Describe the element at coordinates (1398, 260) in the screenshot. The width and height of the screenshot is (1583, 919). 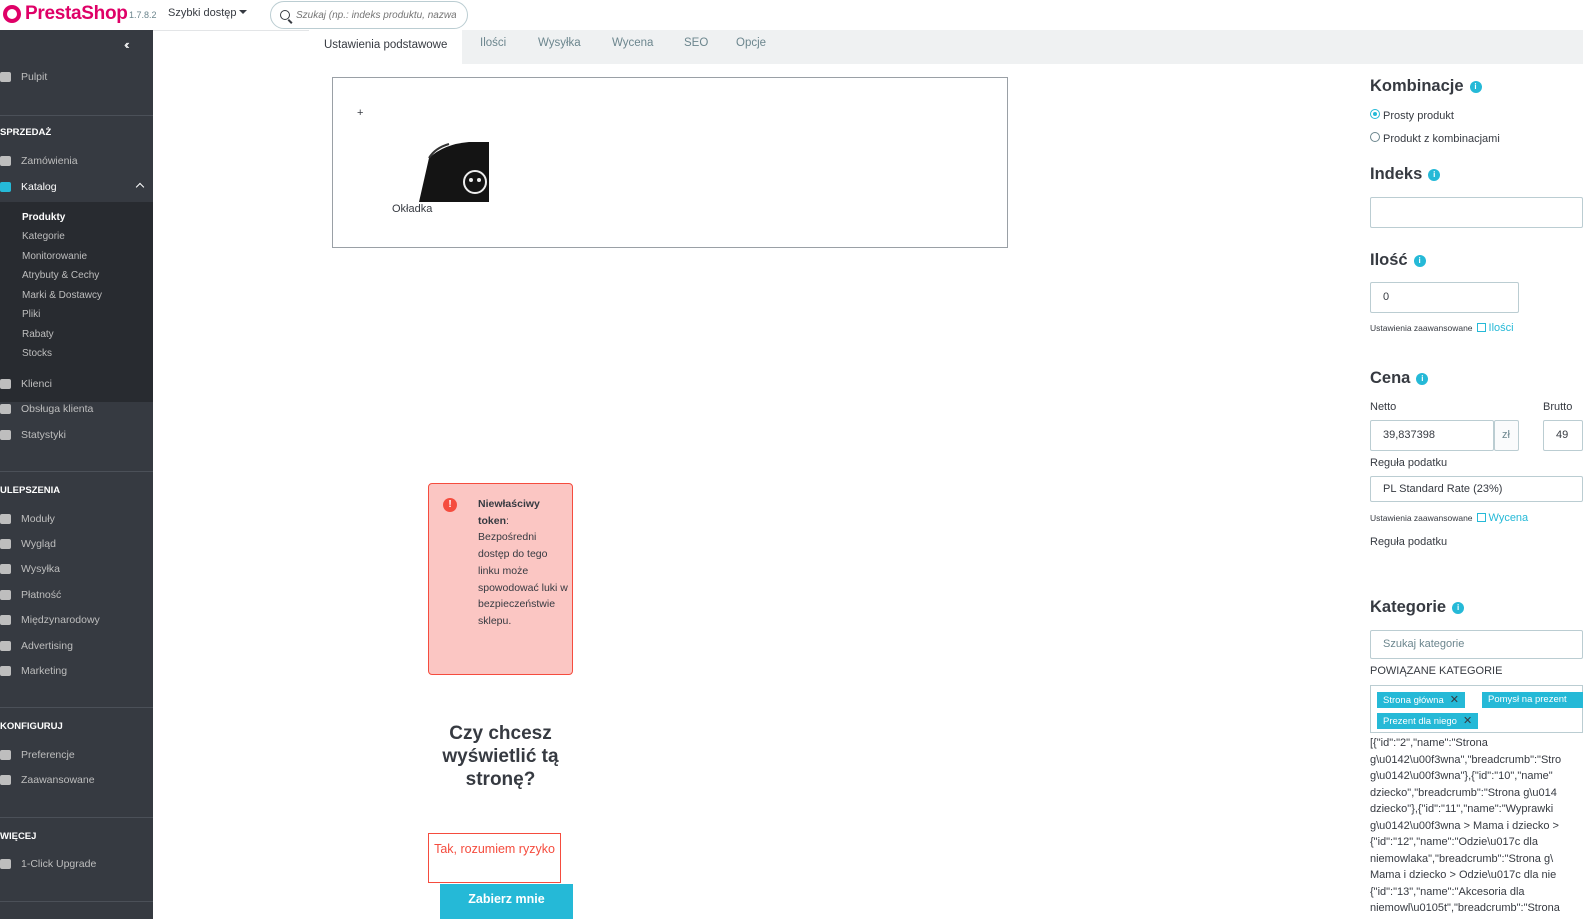
I see `quantity-heading: Ilość i` at that location.